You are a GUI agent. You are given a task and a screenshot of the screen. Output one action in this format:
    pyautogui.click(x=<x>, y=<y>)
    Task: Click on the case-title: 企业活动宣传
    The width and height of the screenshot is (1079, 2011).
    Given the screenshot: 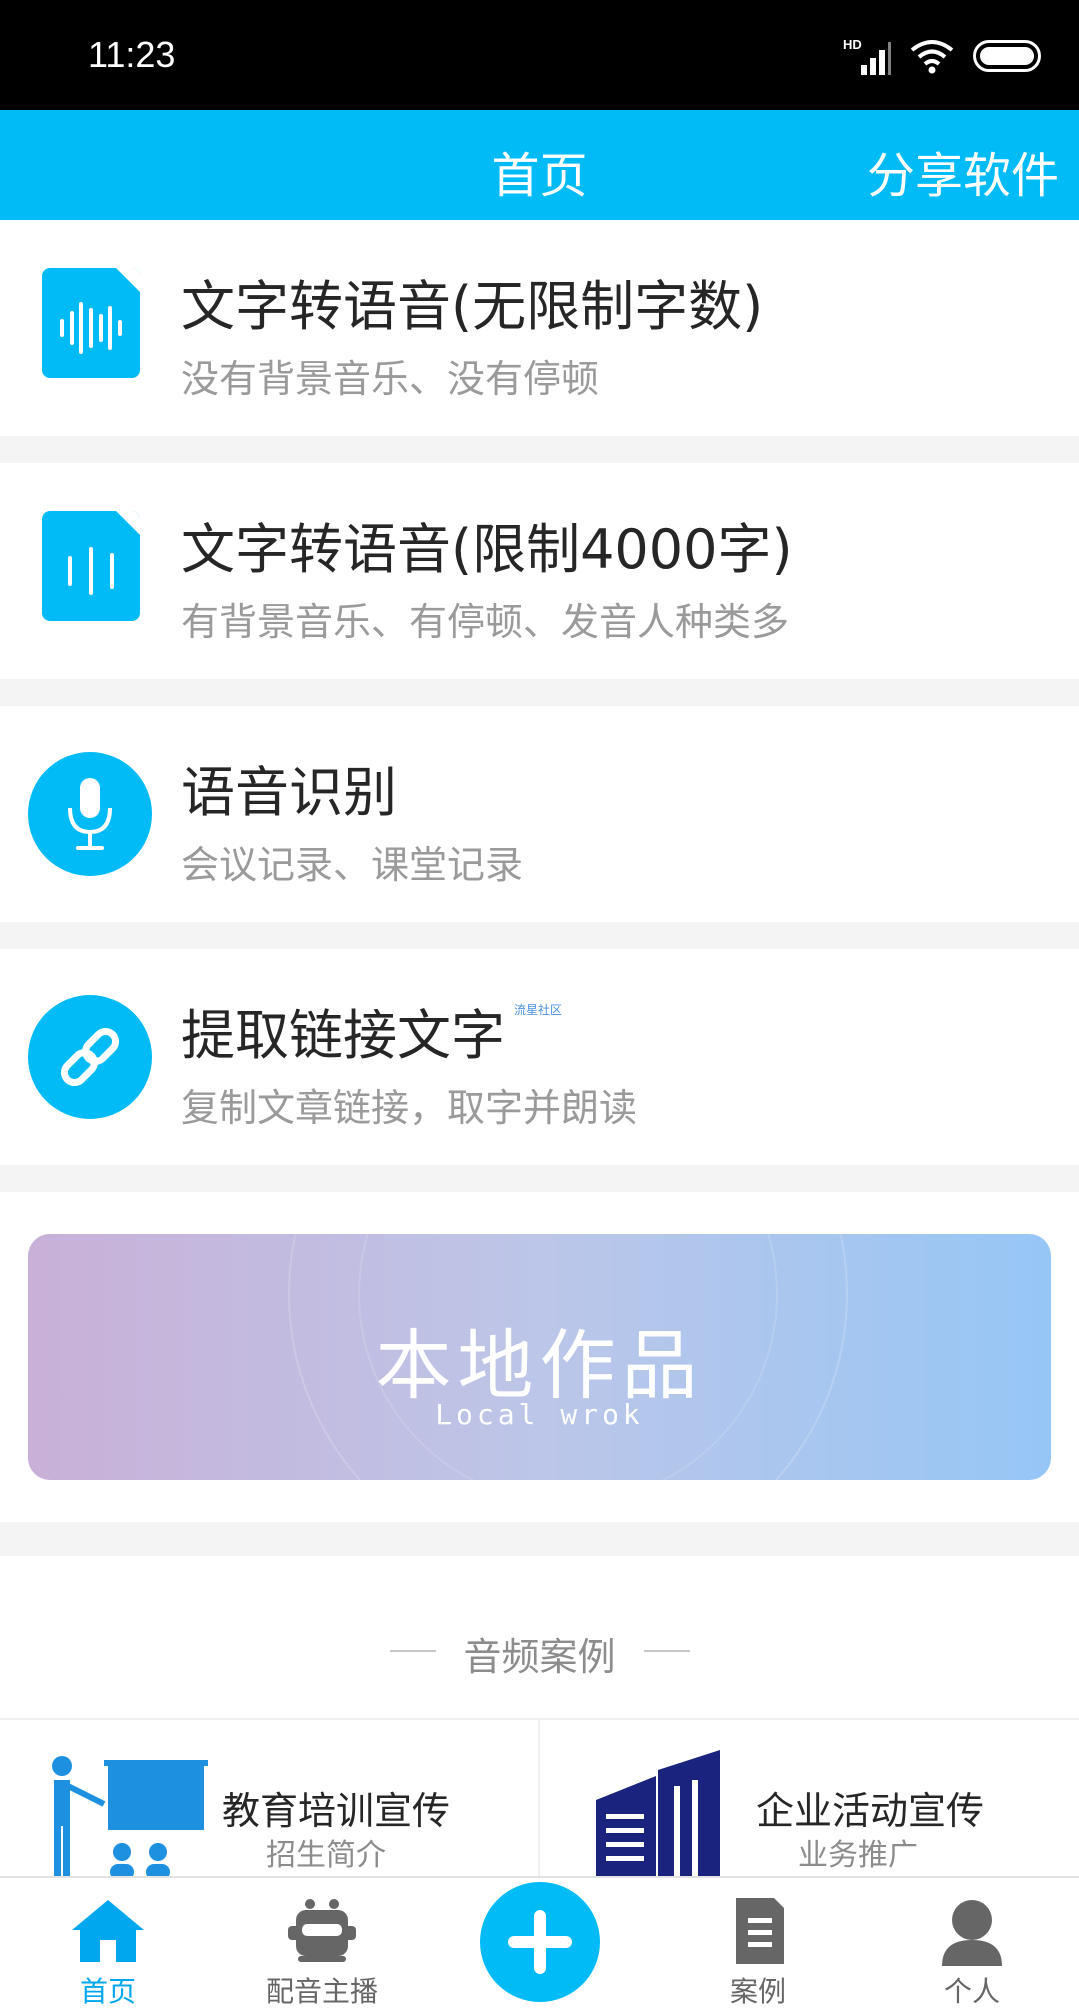 What is the action you would take?
    pyautogui.click(x=870, y=1811)
    